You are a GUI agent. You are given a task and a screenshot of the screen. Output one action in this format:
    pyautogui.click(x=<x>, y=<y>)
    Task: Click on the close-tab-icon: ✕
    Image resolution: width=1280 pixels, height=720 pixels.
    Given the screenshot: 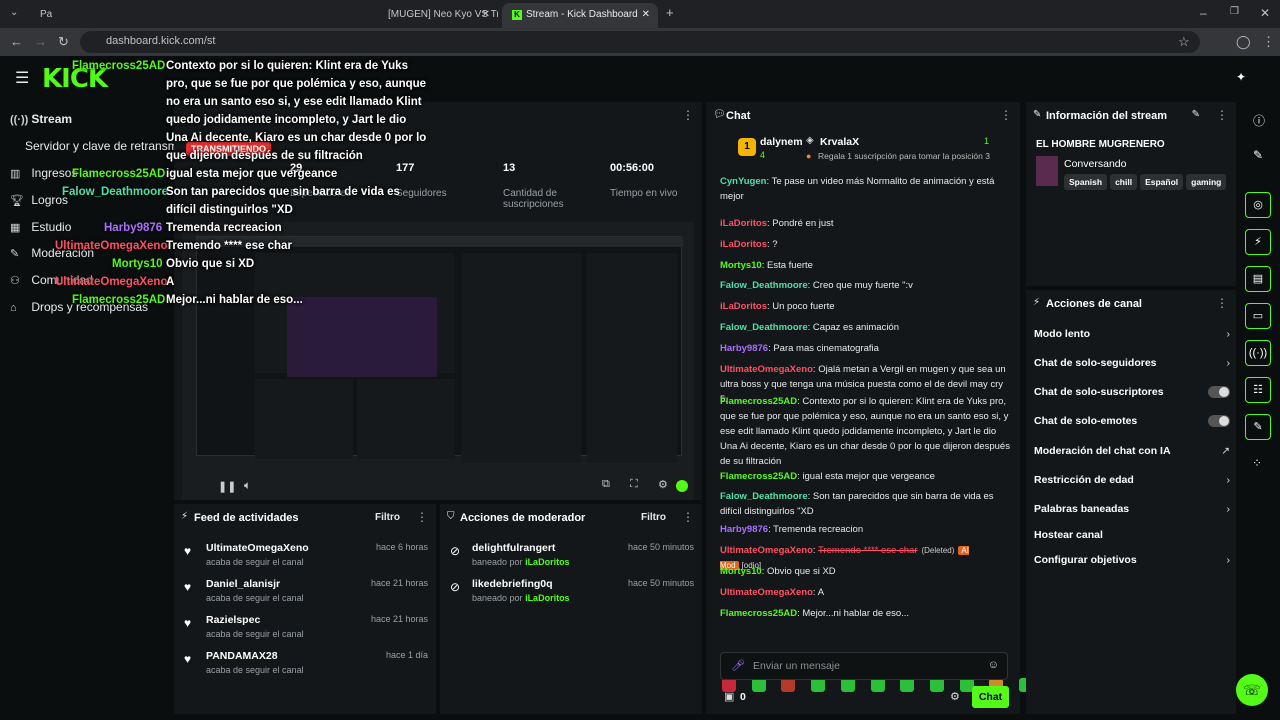 What is the action you would take?
    pyautogui.click(x=486, y=14)
    